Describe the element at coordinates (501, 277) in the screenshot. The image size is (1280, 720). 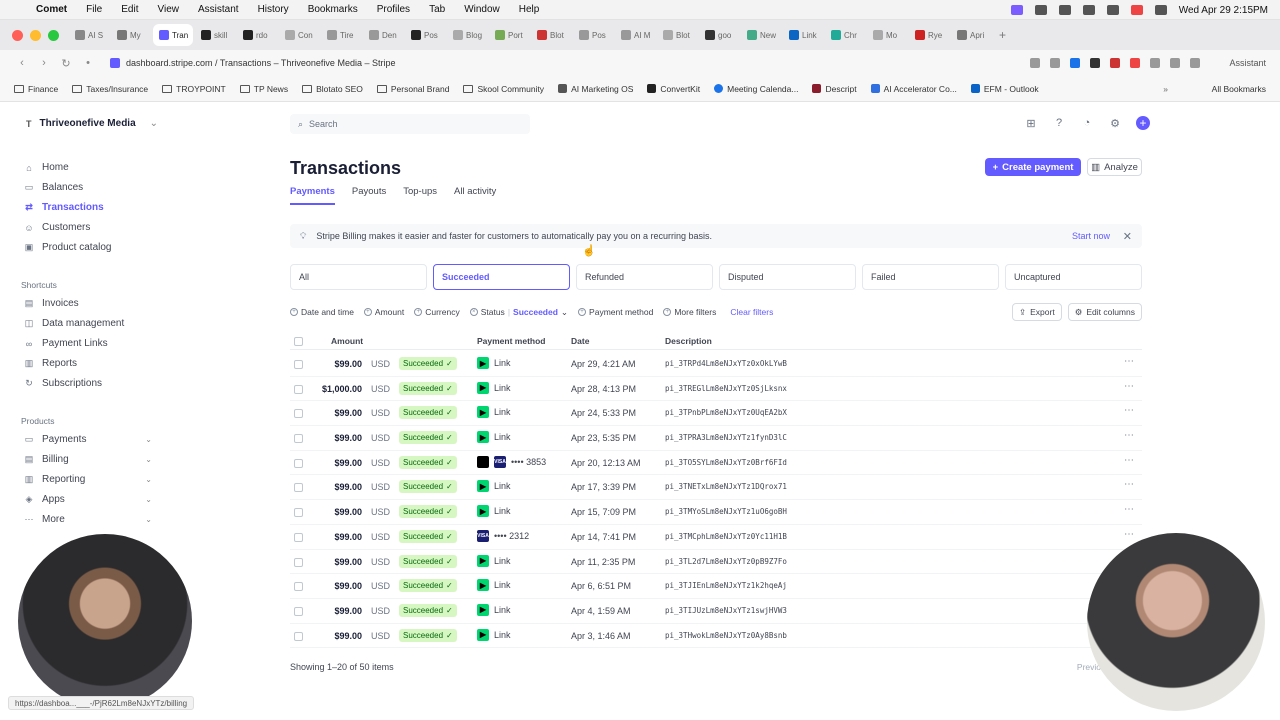
I see `filter-card-succeeded: Succeeded` at that location.